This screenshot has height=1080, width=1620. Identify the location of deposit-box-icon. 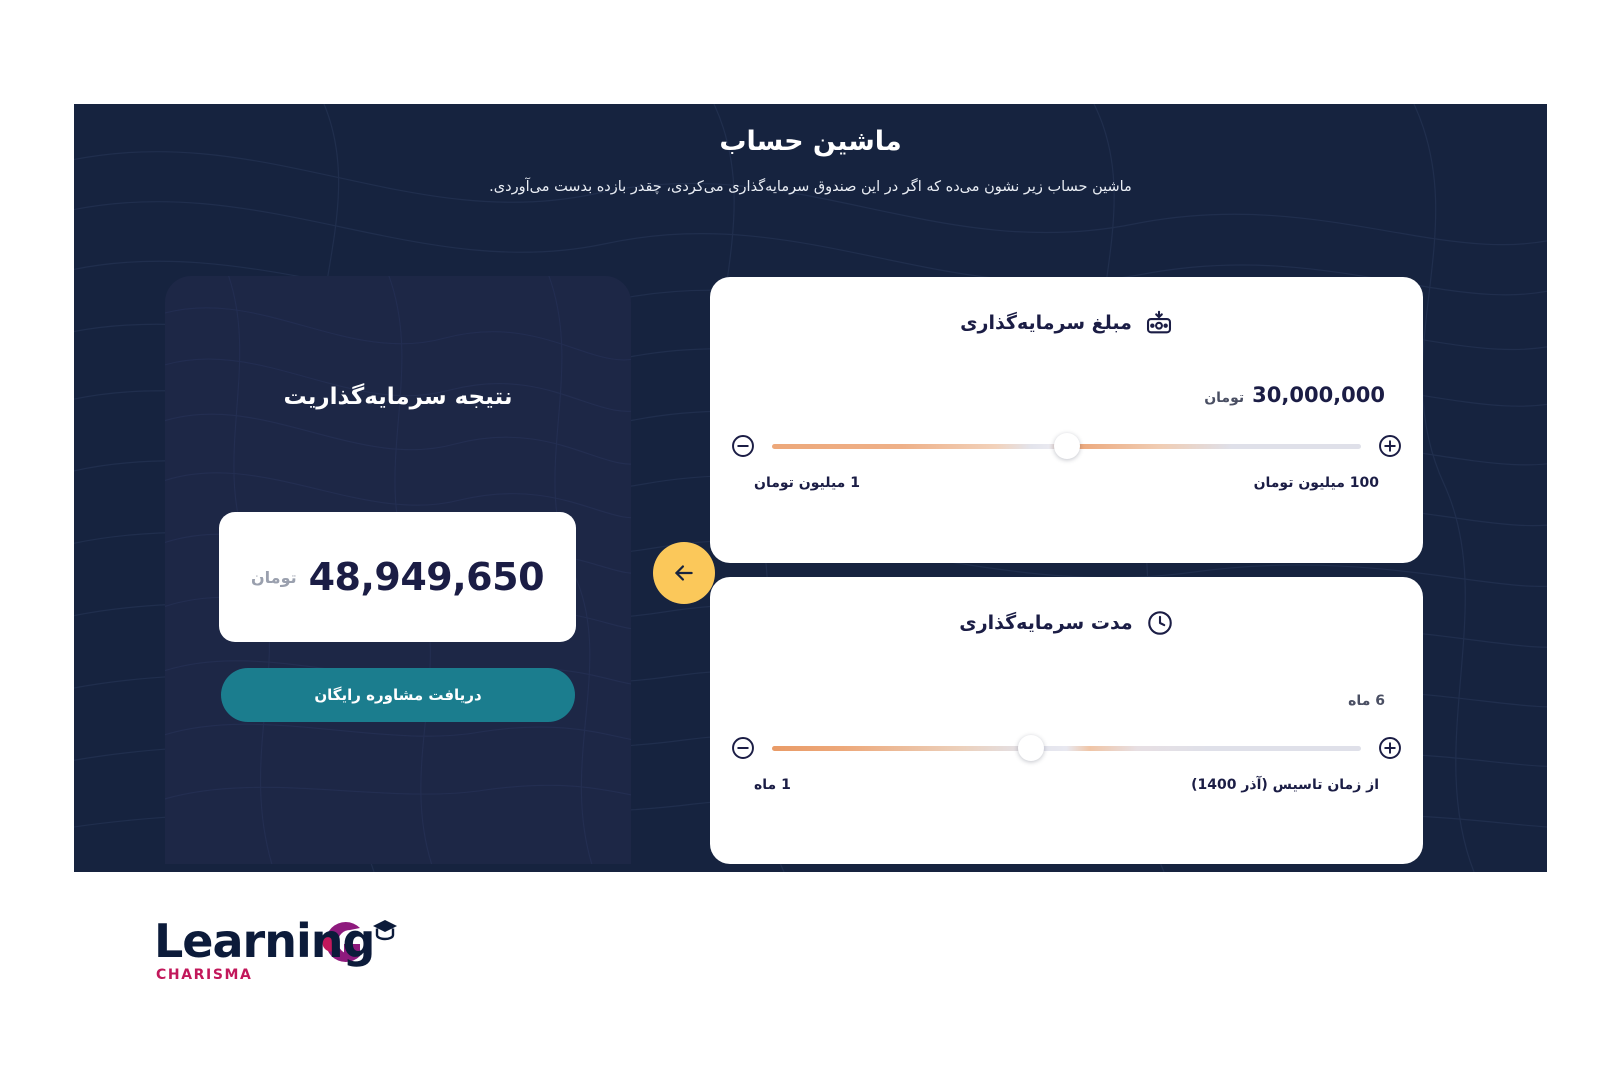
(1158, 322).